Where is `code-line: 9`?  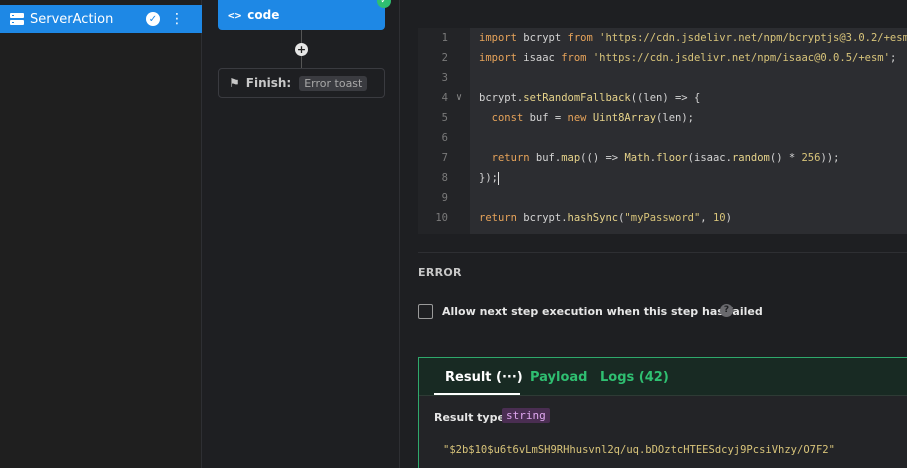 code-line: 9 is located at coordinates (662, 198).